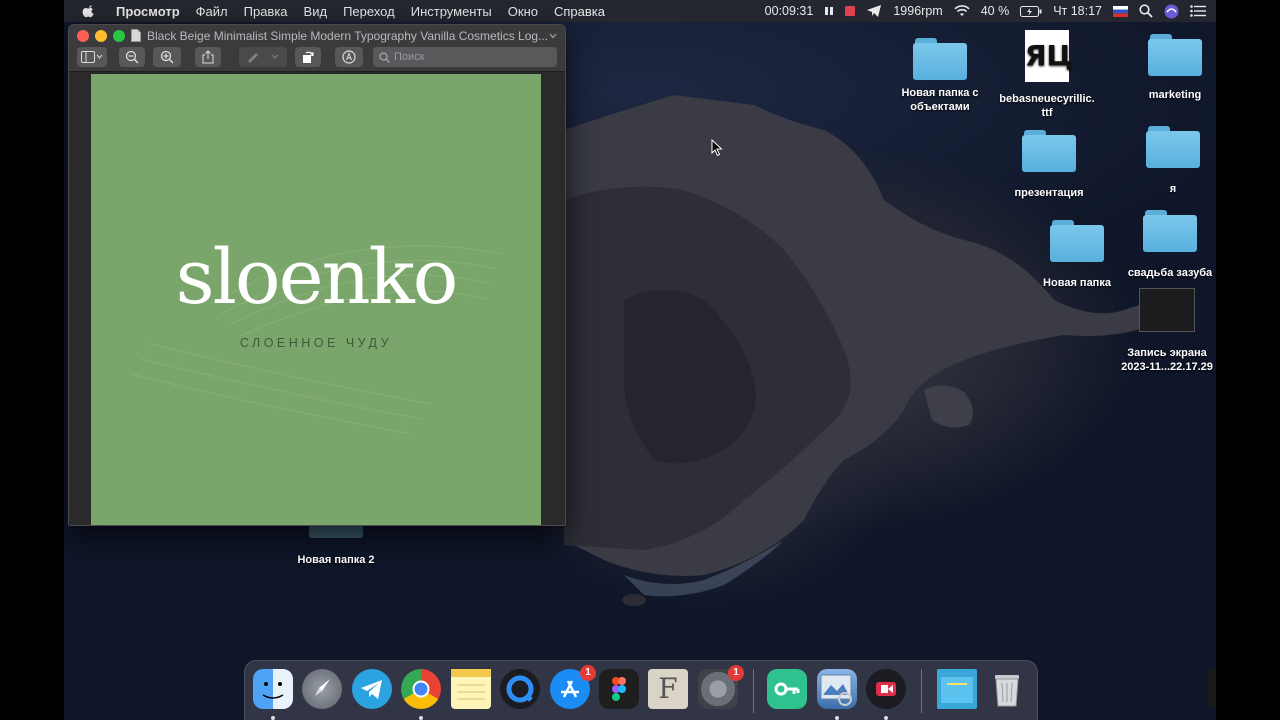 The width and height of the screenshot is (1280, 720). I want to click on app-store-icon: 1, so click(573, 687).